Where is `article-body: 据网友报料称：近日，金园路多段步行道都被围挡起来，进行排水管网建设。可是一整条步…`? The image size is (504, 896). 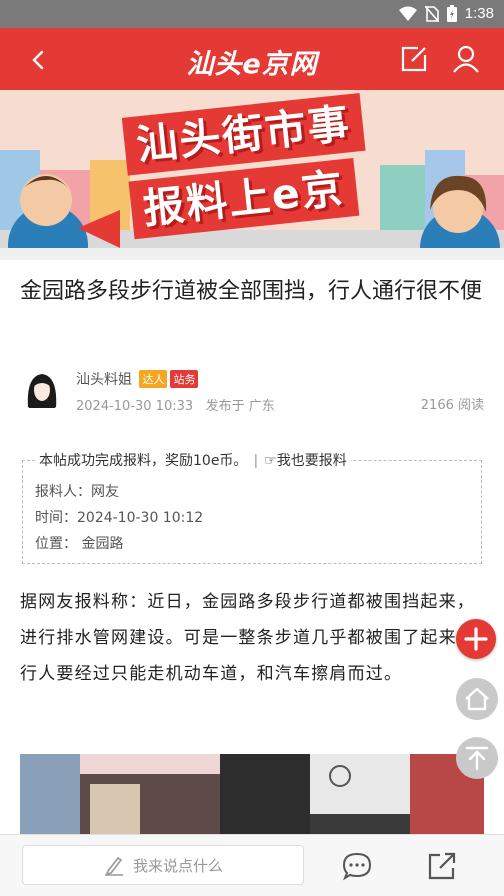
article-body: 据网友报料称：近日，金园路多段步行道都被围挡起来，进行排水管网建设。可是一整条步… is located at coordinates (247, 638).